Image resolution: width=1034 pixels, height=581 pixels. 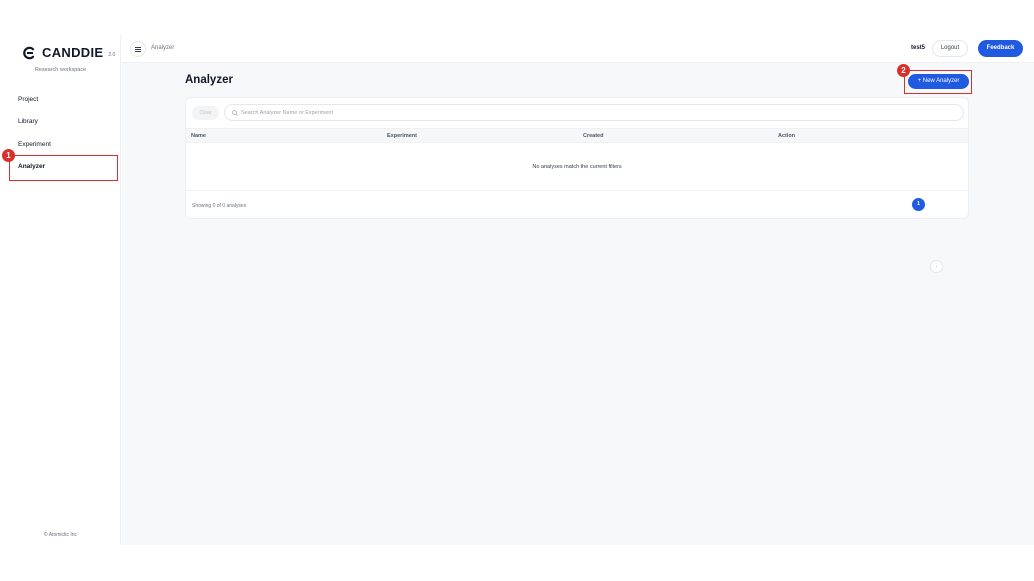 What do you see at coordinates (577, 167) in the screenshot?
I see `empty-state-message: No analyses match the current filters` at bounding box center [577, 167].